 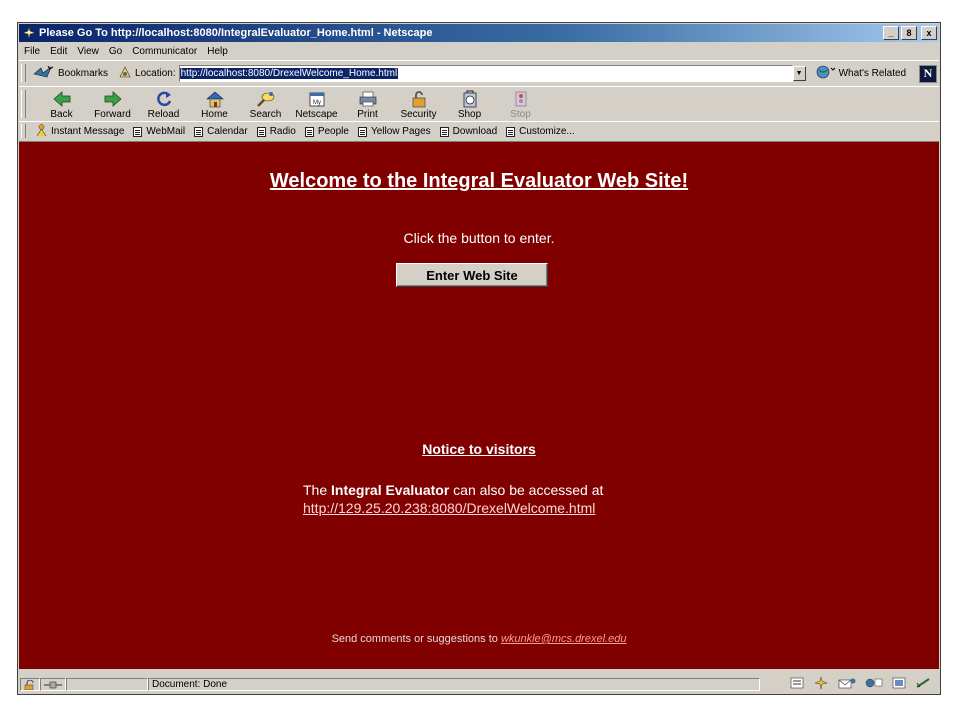 What do you see at coordinates (58, 51) in the screenshot?
I see `menu-edit: Edit` at bounding box center [58, 51].